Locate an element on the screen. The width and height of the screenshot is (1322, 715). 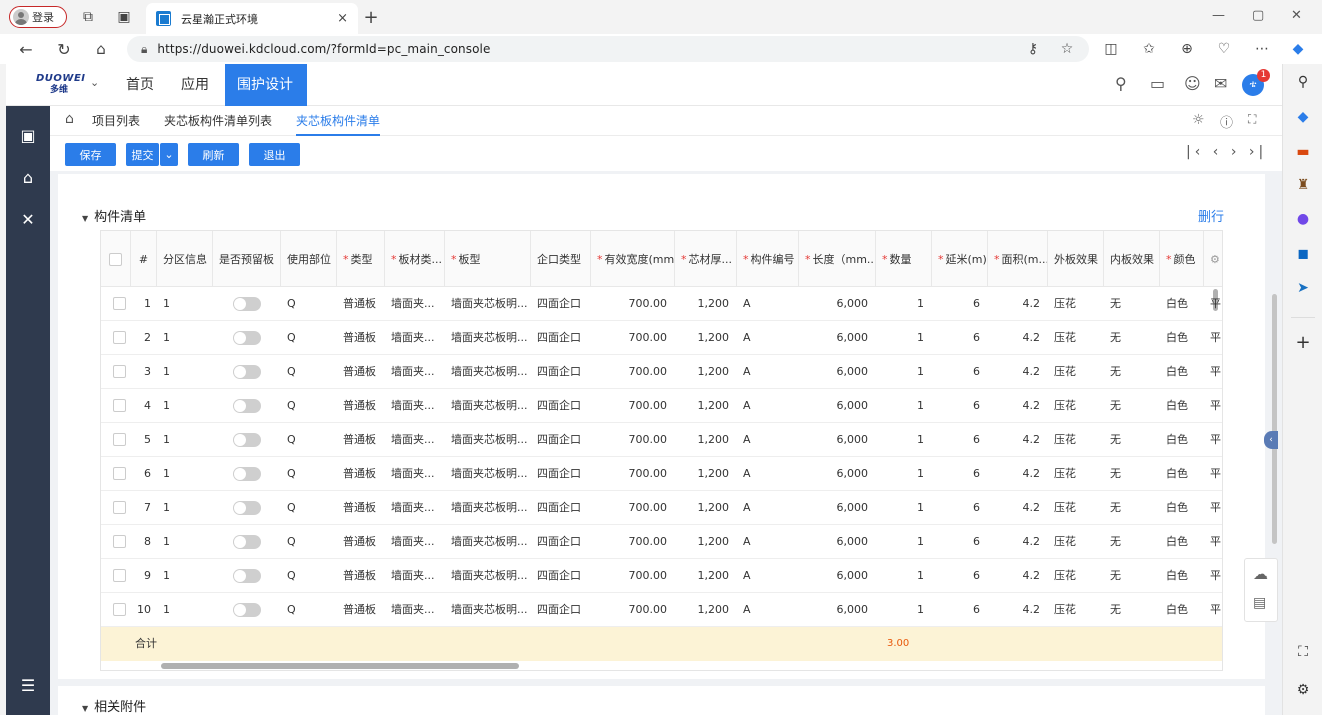
section-header: ▼ 构件清单 is located at coordinates (114, 215).